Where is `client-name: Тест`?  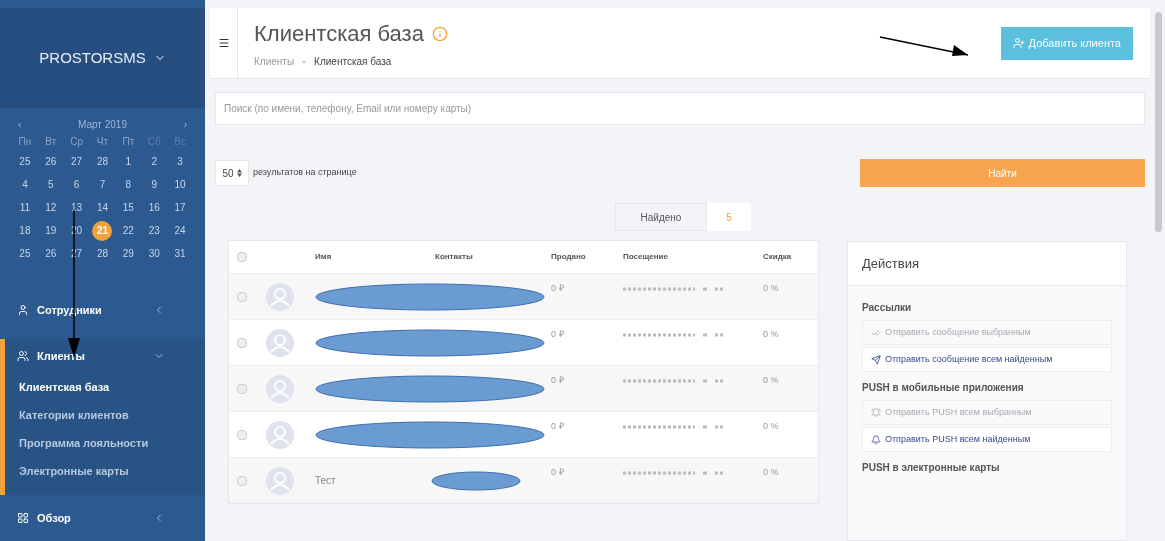 client-name: Тест is located at coordinates (326, 481).